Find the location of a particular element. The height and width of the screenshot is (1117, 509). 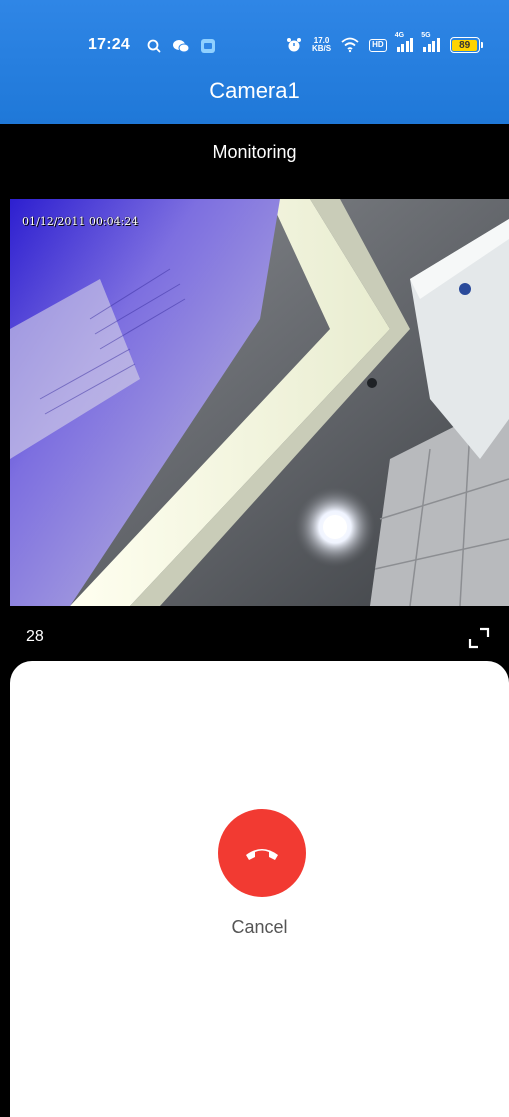

video-controls-bar: 28 is located at coordinates (254, 636).